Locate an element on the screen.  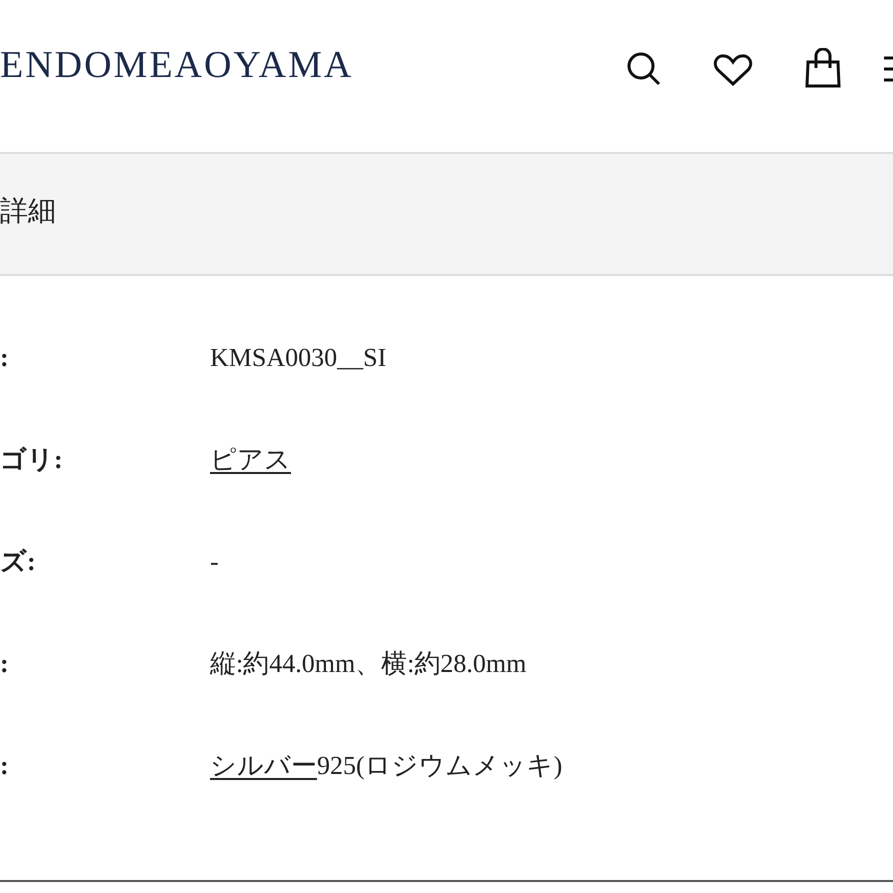
logo: ENDOMEAOYAMA is located at coordinates (177, 65).